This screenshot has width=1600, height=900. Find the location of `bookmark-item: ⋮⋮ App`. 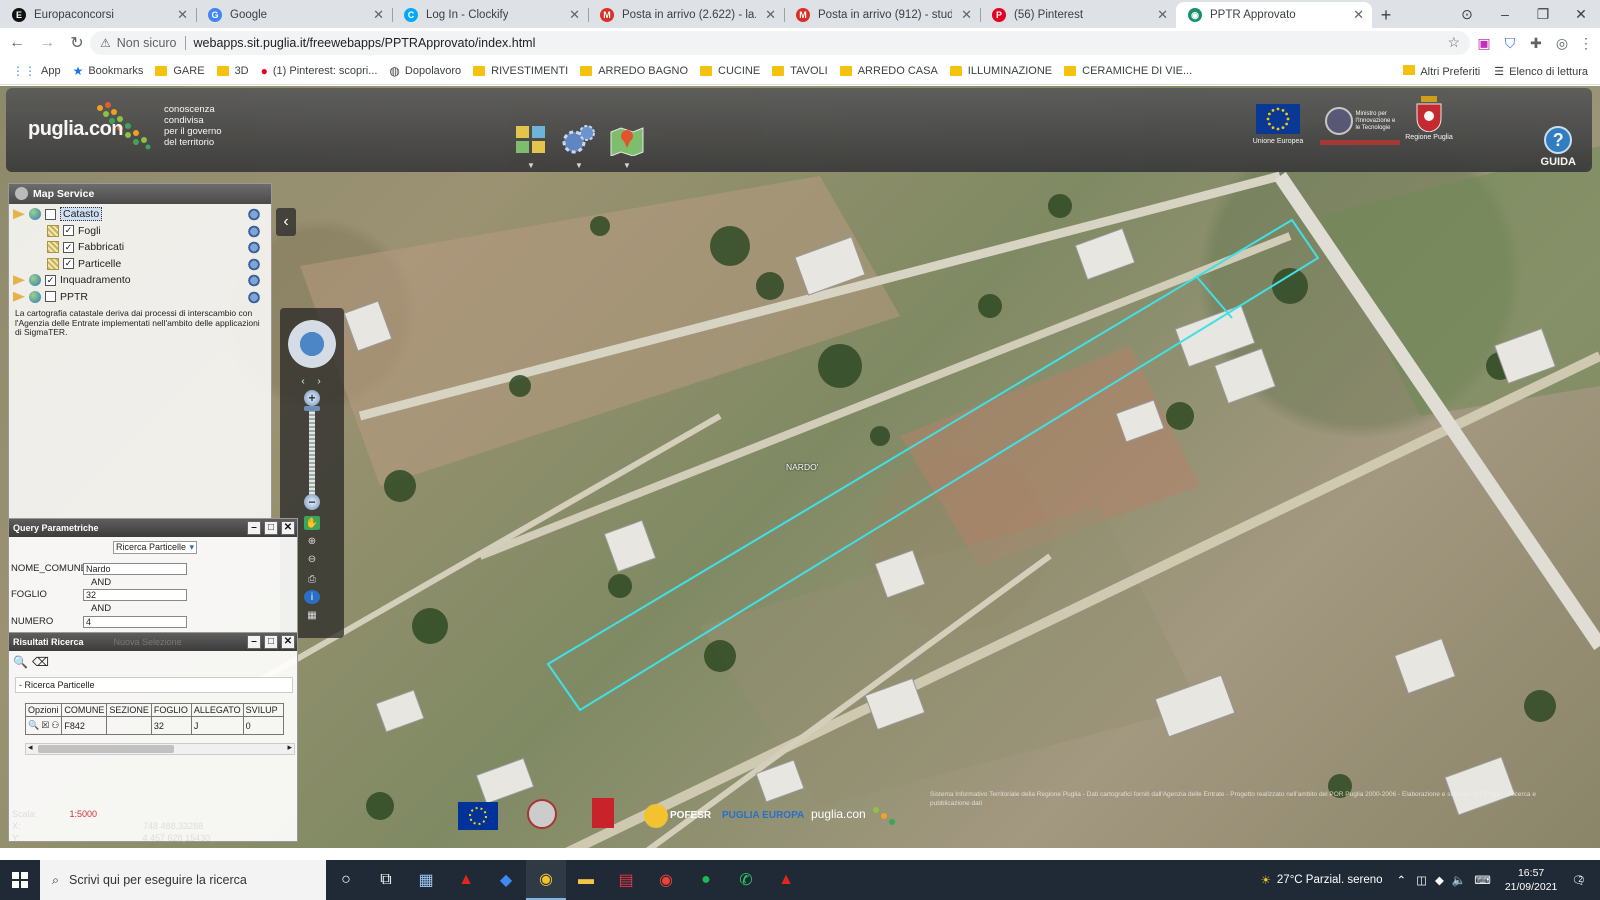

bookmark-item: ⋮⋮ App is located at coordinates (36, 71).